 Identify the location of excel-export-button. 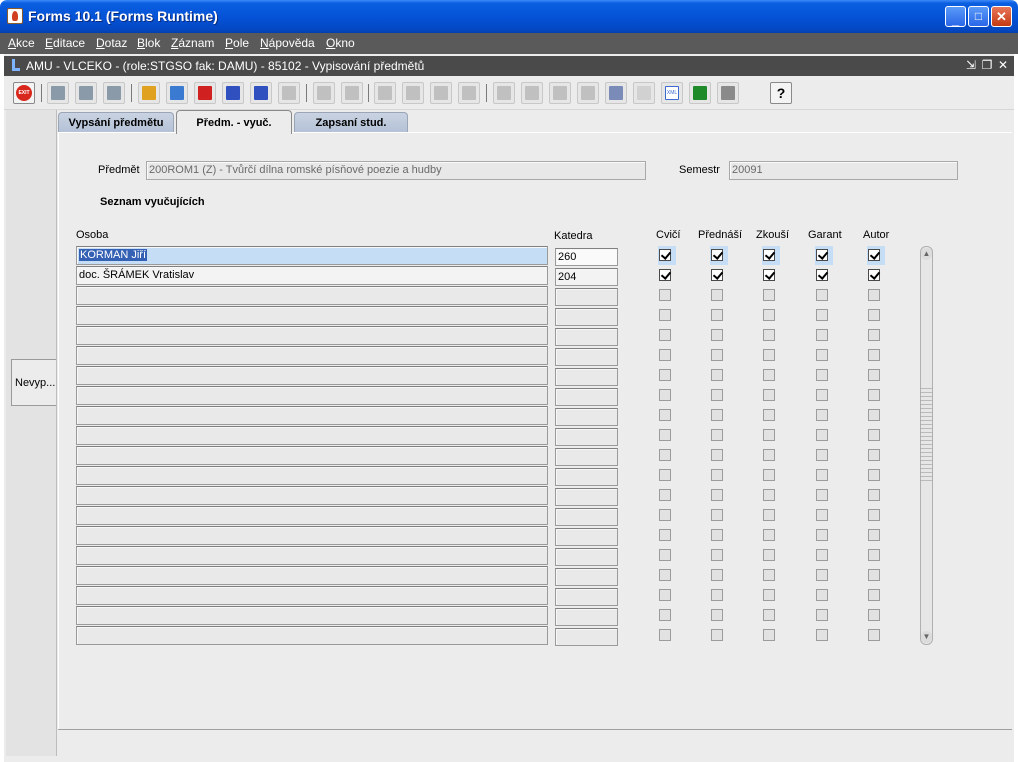
(700, 93).